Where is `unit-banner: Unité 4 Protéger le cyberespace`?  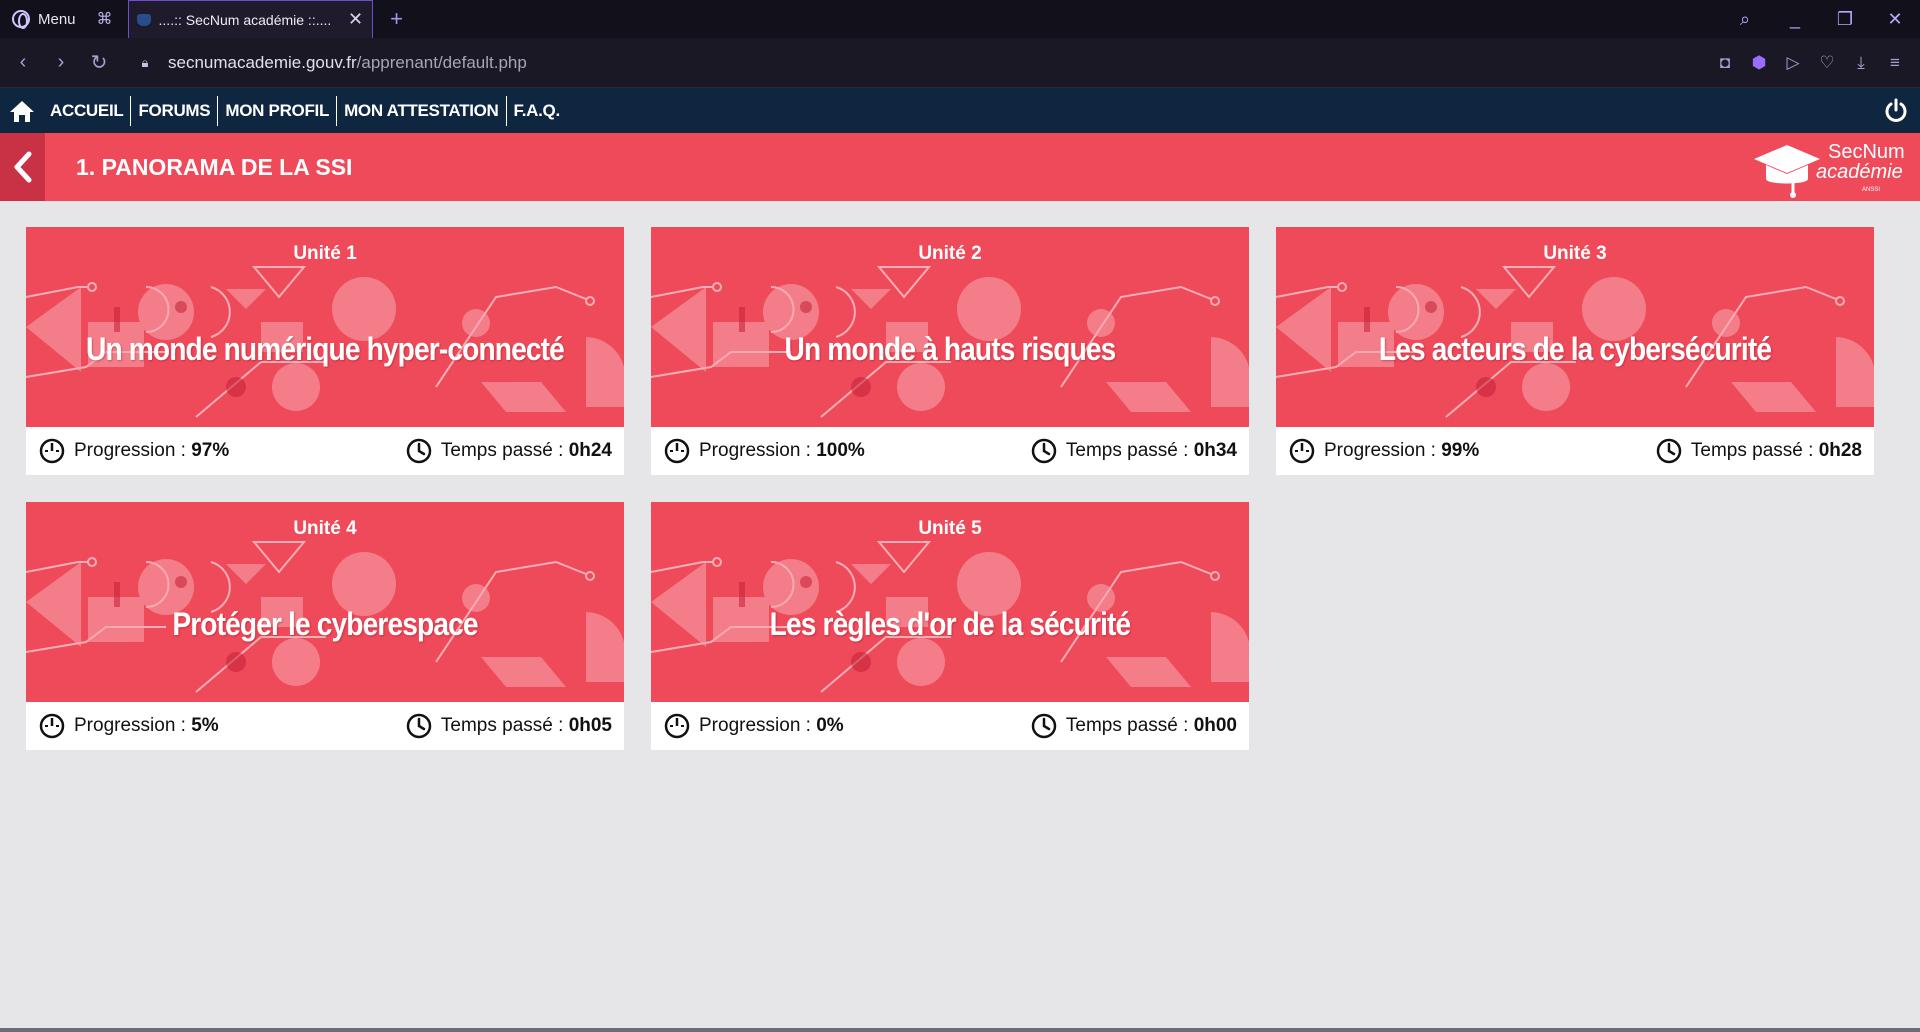
unit-banner: Unité 4 Protéger le cyberespace is located at coordinates (325, 602).